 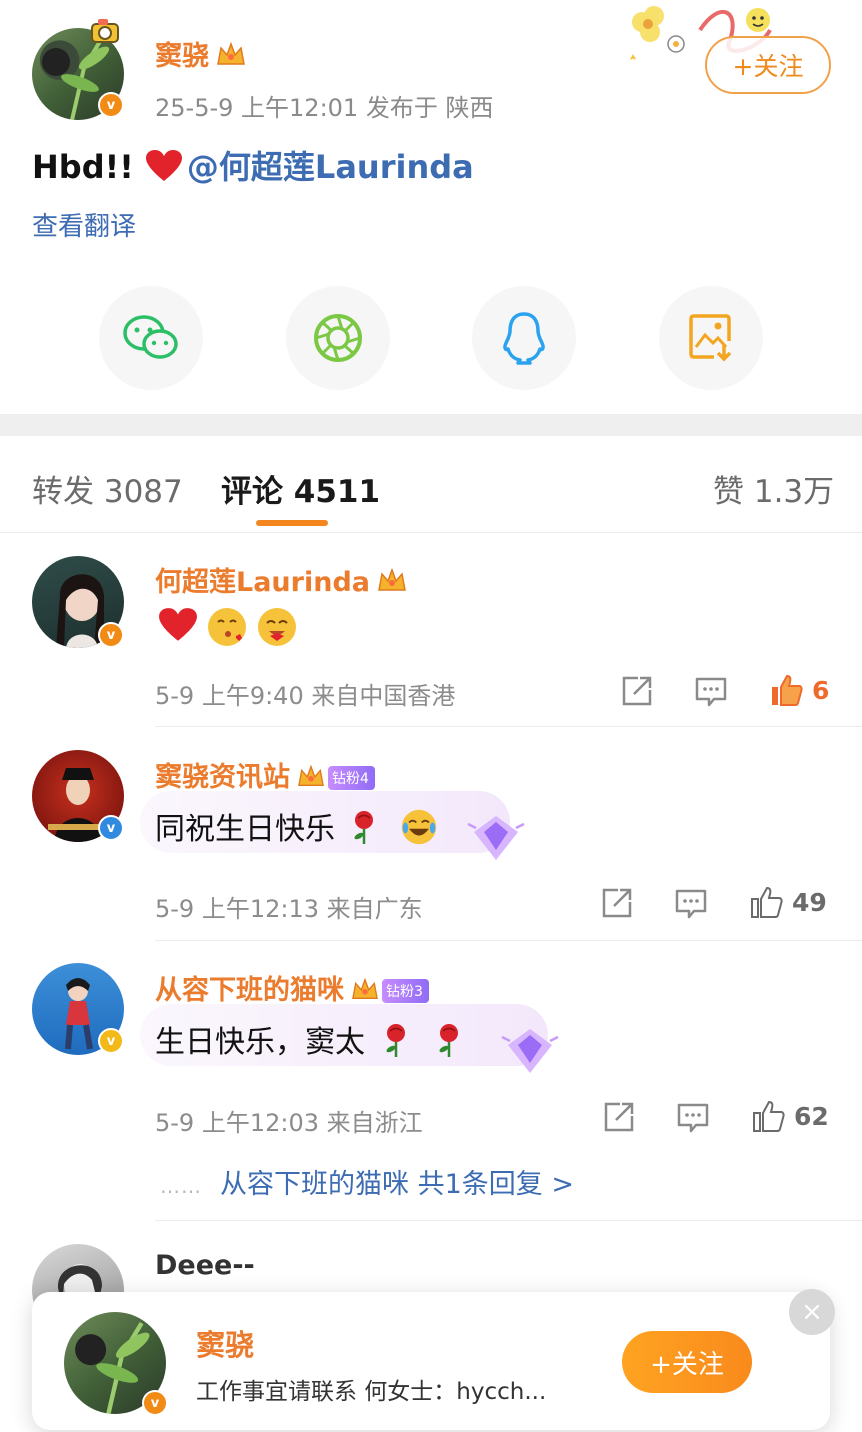 What do you see at coordinates (419, 827) in the screenshot?
I see `laughing-tears-emoji-icon` at bounding box center [419, 827].